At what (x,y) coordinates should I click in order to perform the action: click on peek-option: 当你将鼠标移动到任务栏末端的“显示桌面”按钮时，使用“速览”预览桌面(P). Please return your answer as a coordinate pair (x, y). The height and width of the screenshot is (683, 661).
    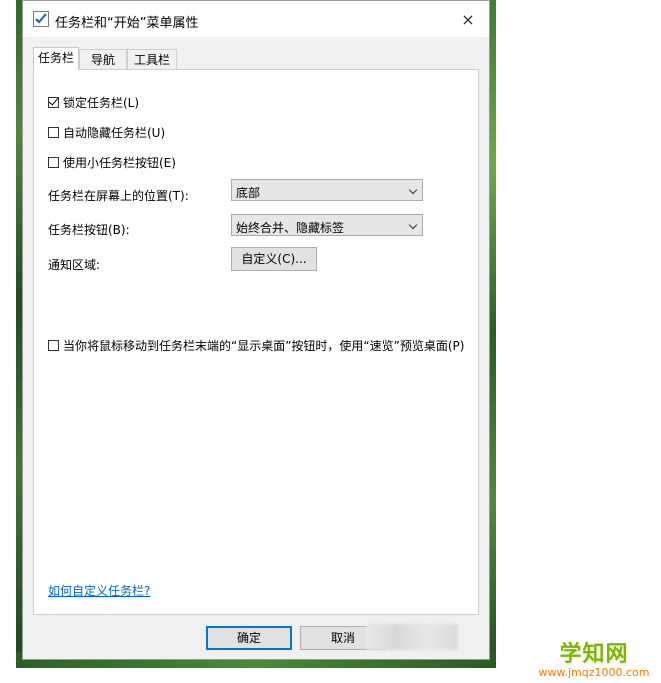
    Looking at the image, I should click on (256, 345).